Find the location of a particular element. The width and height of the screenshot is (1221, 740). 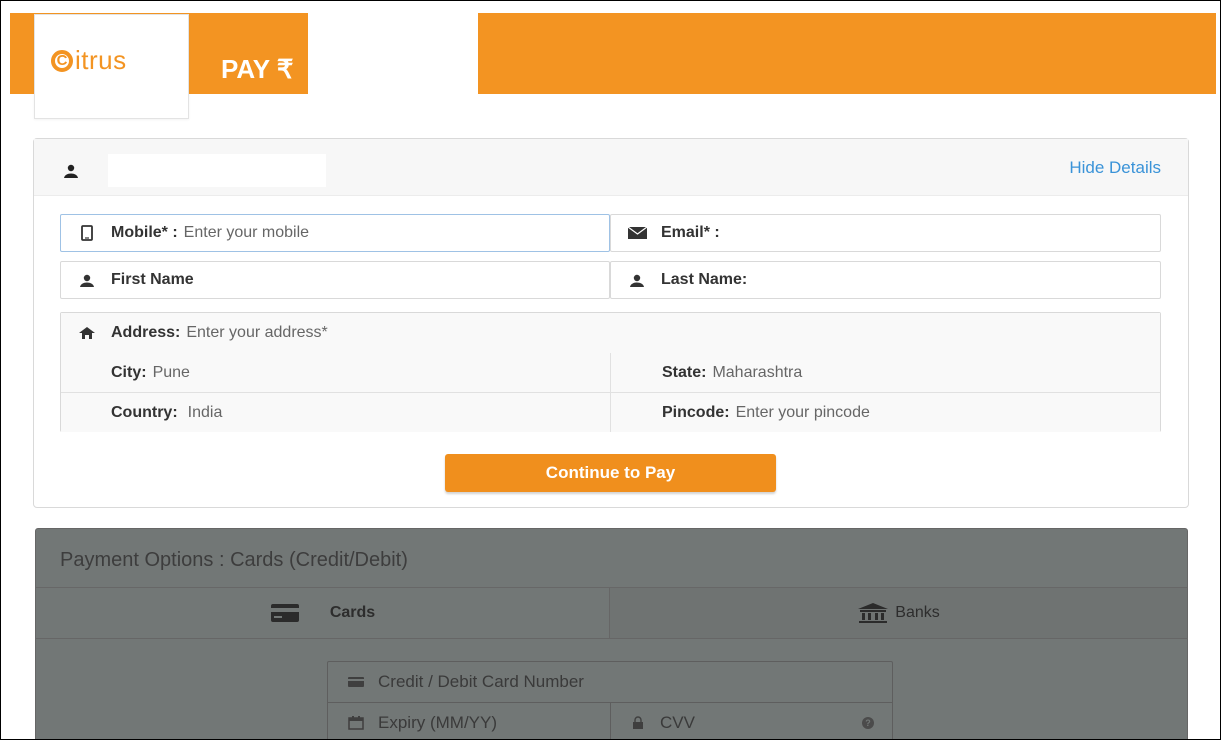

country-value: India is located at coordinates (205, 413).